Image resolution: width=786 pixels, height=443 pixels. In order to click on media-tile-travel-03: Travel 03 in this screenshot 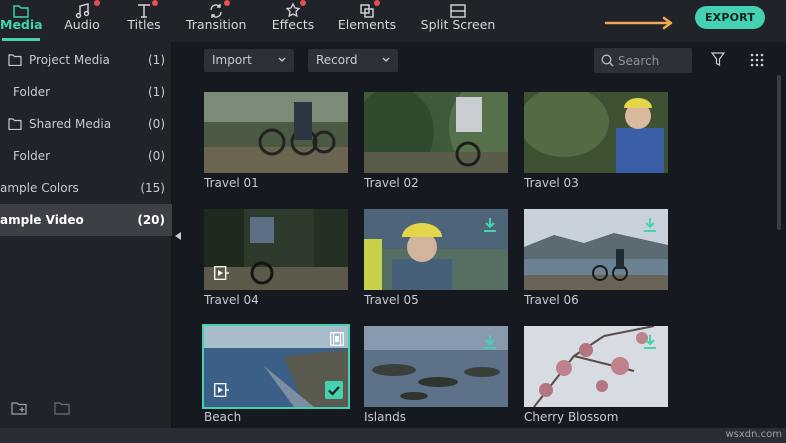, I will do `click(596, 141)`.